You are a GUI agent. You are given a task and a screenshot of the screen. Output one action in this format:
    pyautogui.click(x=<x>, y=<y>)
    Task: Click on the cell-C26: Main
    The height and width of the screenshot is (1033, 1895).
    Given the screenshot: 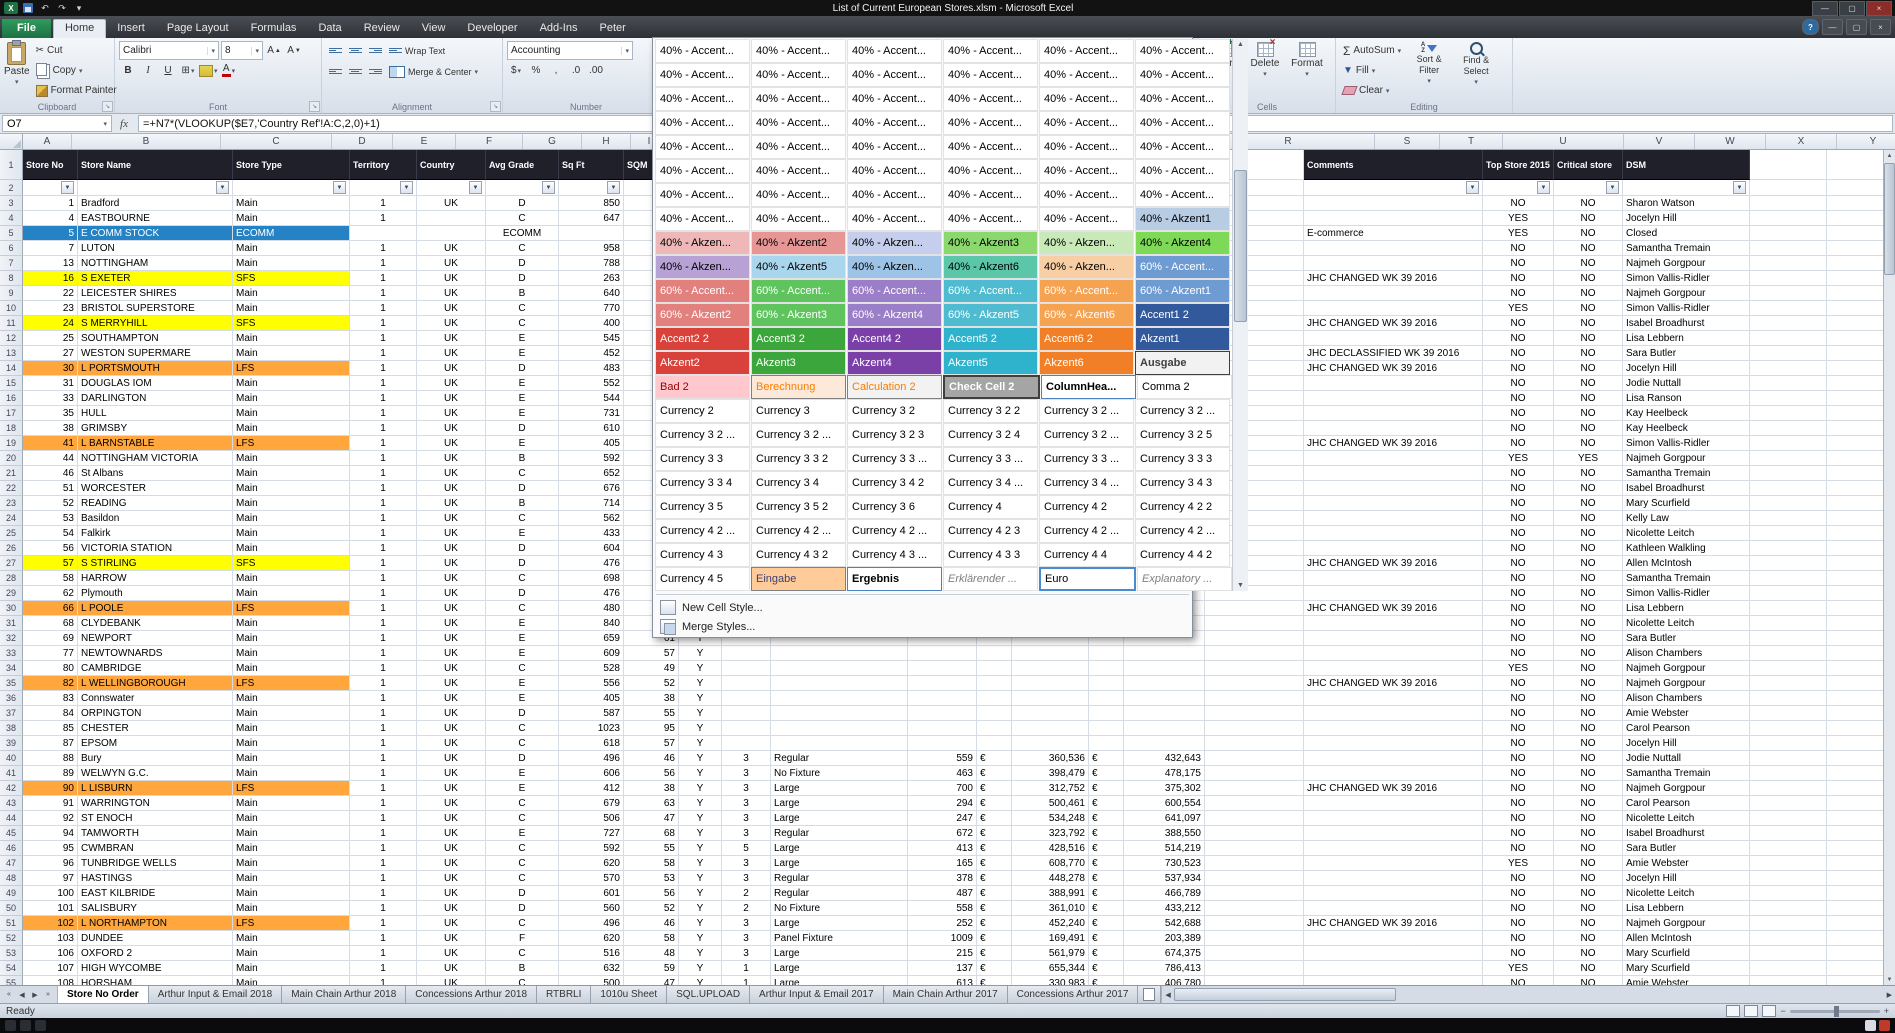 What is the action you would take?
    pyautogui.click(x=291, y=548)
    